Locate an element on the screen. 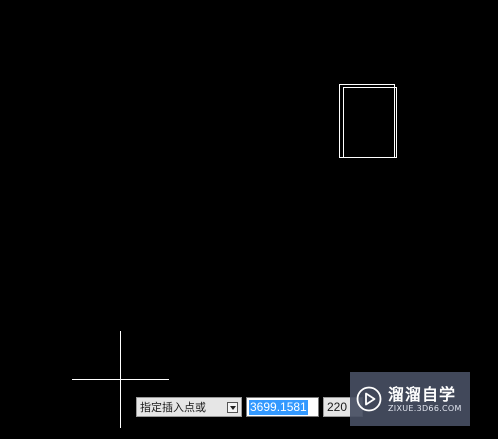 The image size is (498, 439). dynamic-input-x-value: 3699.1581 is located at coordinates (278, 407).